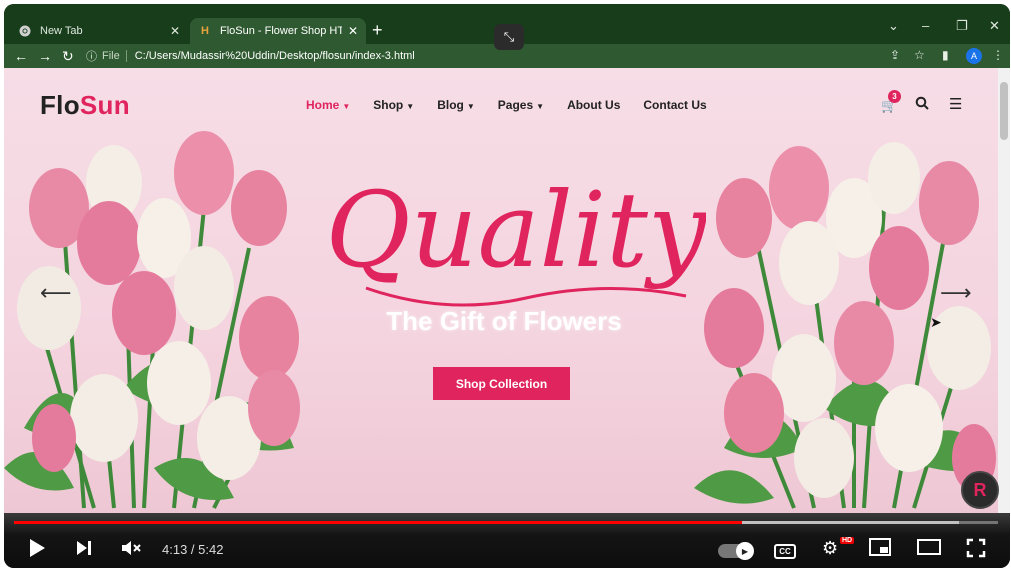  I want to click on play-icon: ▶, so click(745, 551).